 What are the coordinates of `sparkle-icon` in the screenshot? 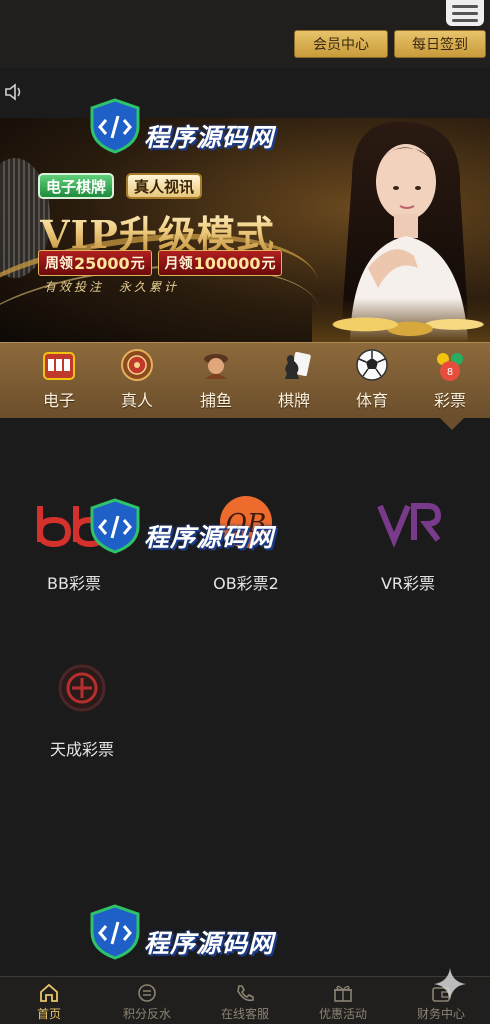 It's located at (450, 984).